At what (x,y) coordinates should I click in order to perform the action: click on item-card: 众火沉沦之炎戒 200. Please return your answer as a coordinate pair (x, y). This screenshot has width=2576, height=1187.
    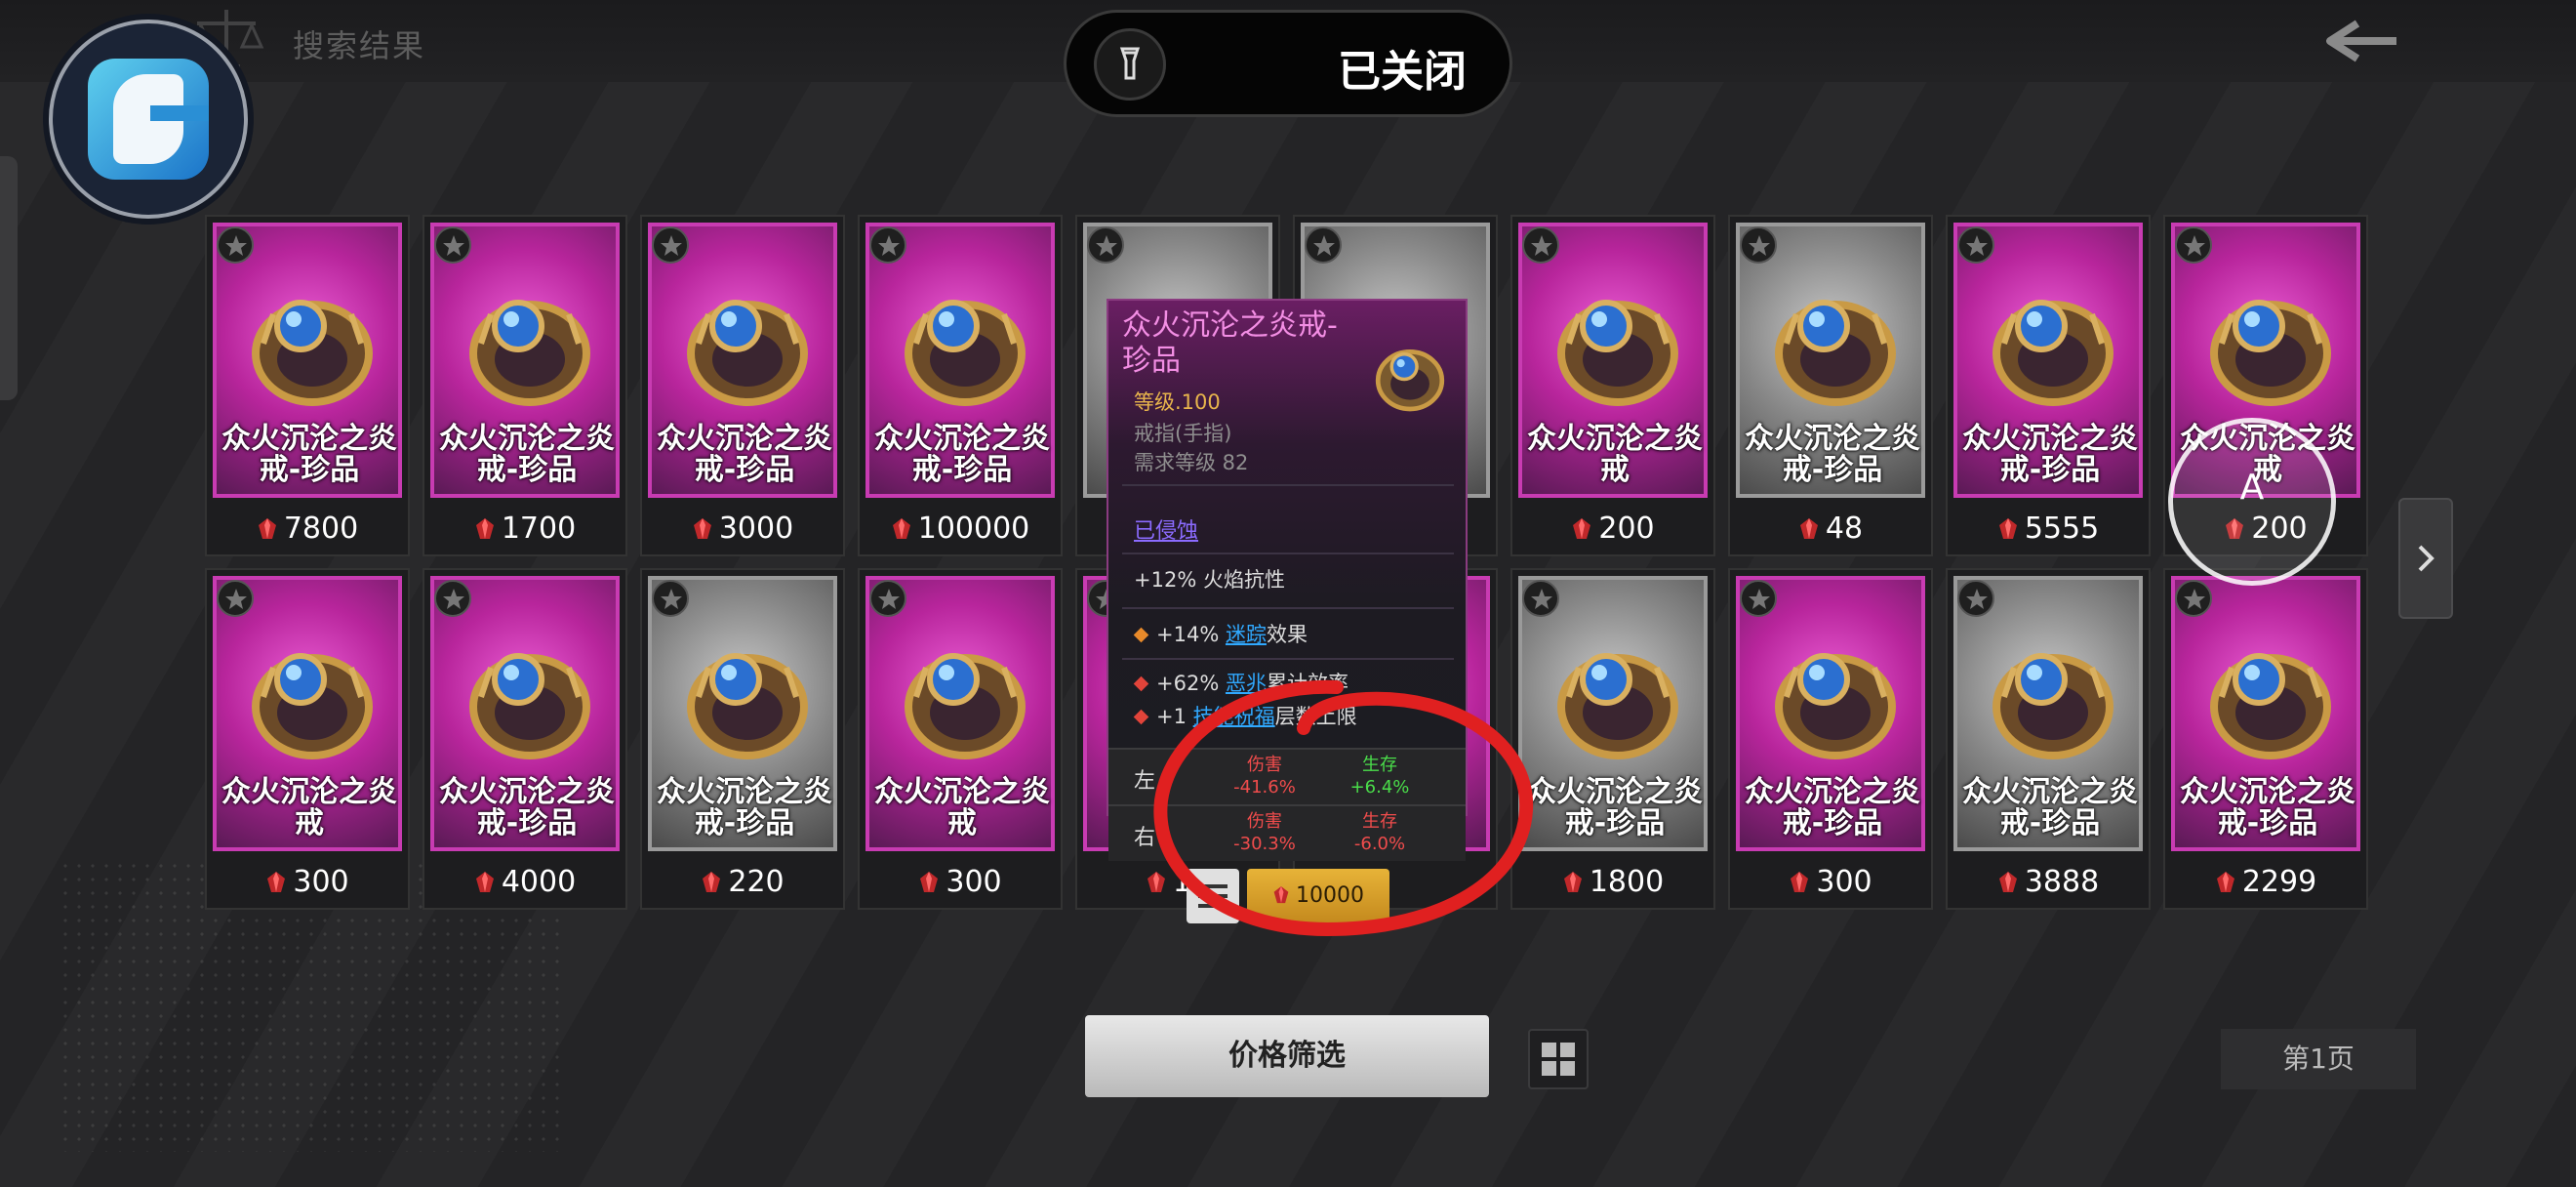
    Looking at the image, I should click on (1612, 385).